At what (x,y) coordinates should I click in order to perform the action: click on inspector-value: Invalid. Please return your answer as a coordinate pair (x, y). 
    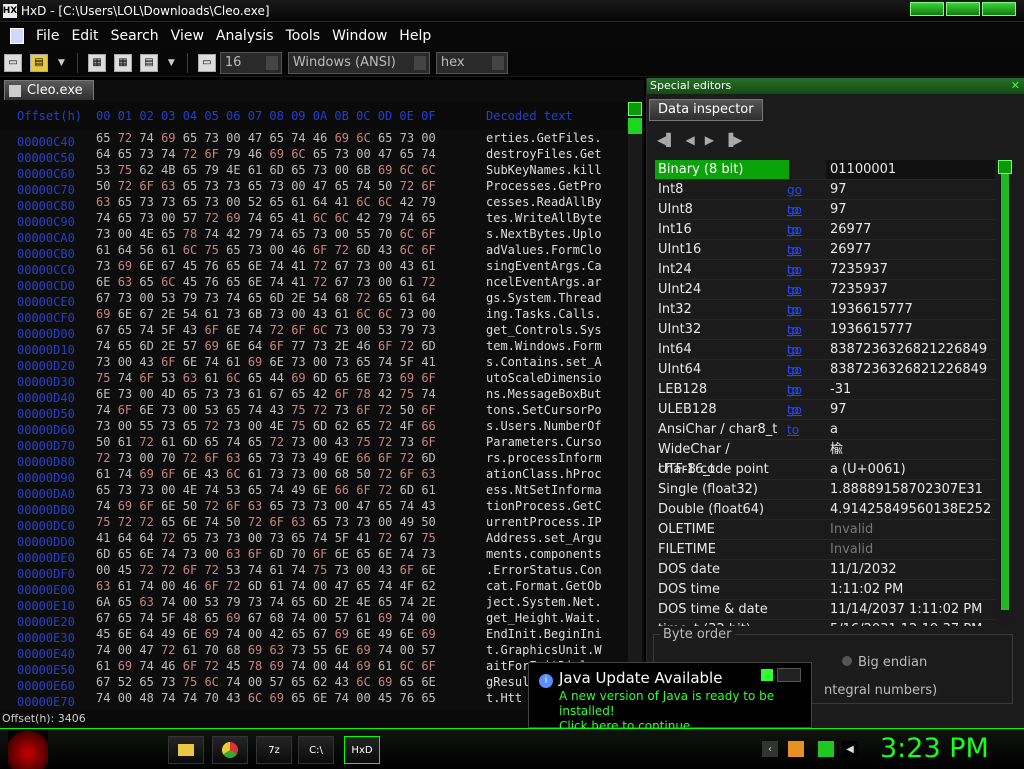
    Looking at the image, I should click on (910, 549).